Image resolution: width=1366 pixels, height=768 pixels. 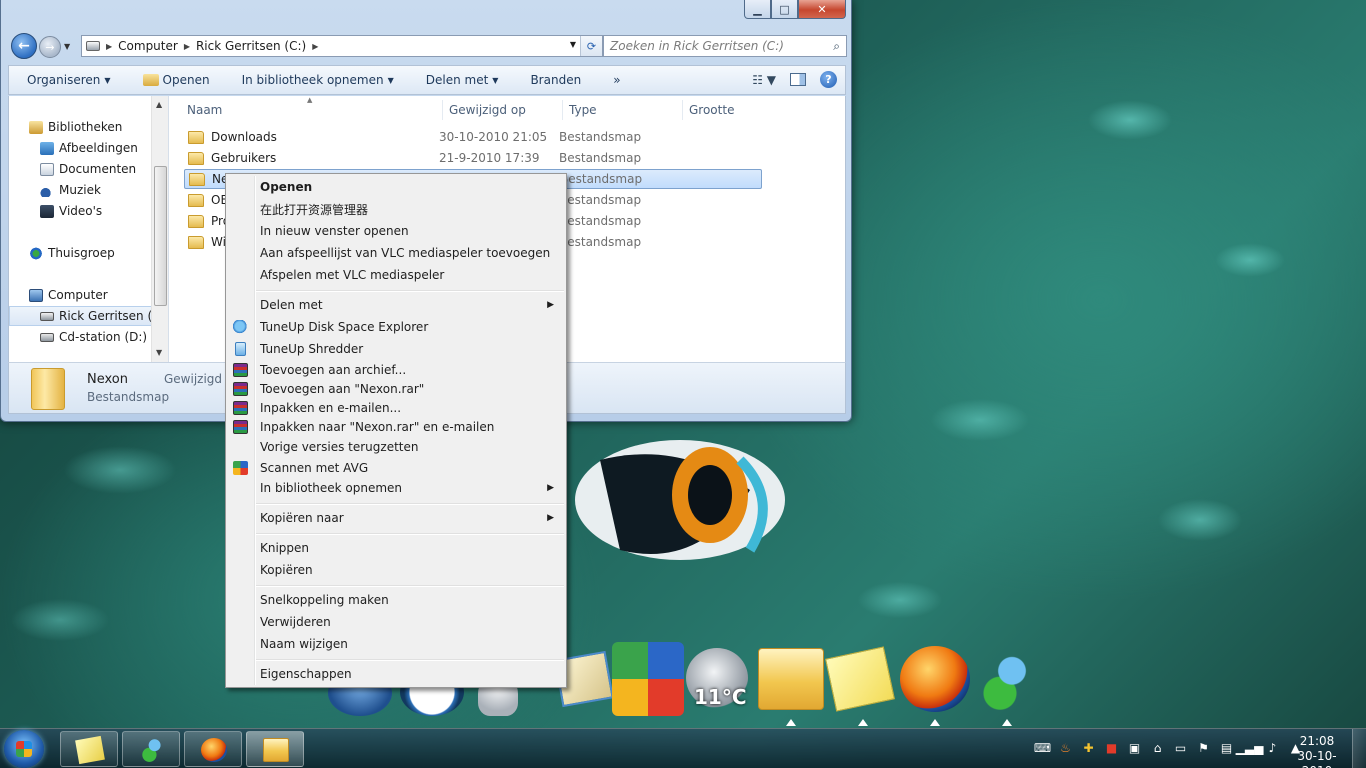 I want to click on file-row: Gebruikers 21-9-2010 17:39 Bestandsmap, so click(x=473, y=158).